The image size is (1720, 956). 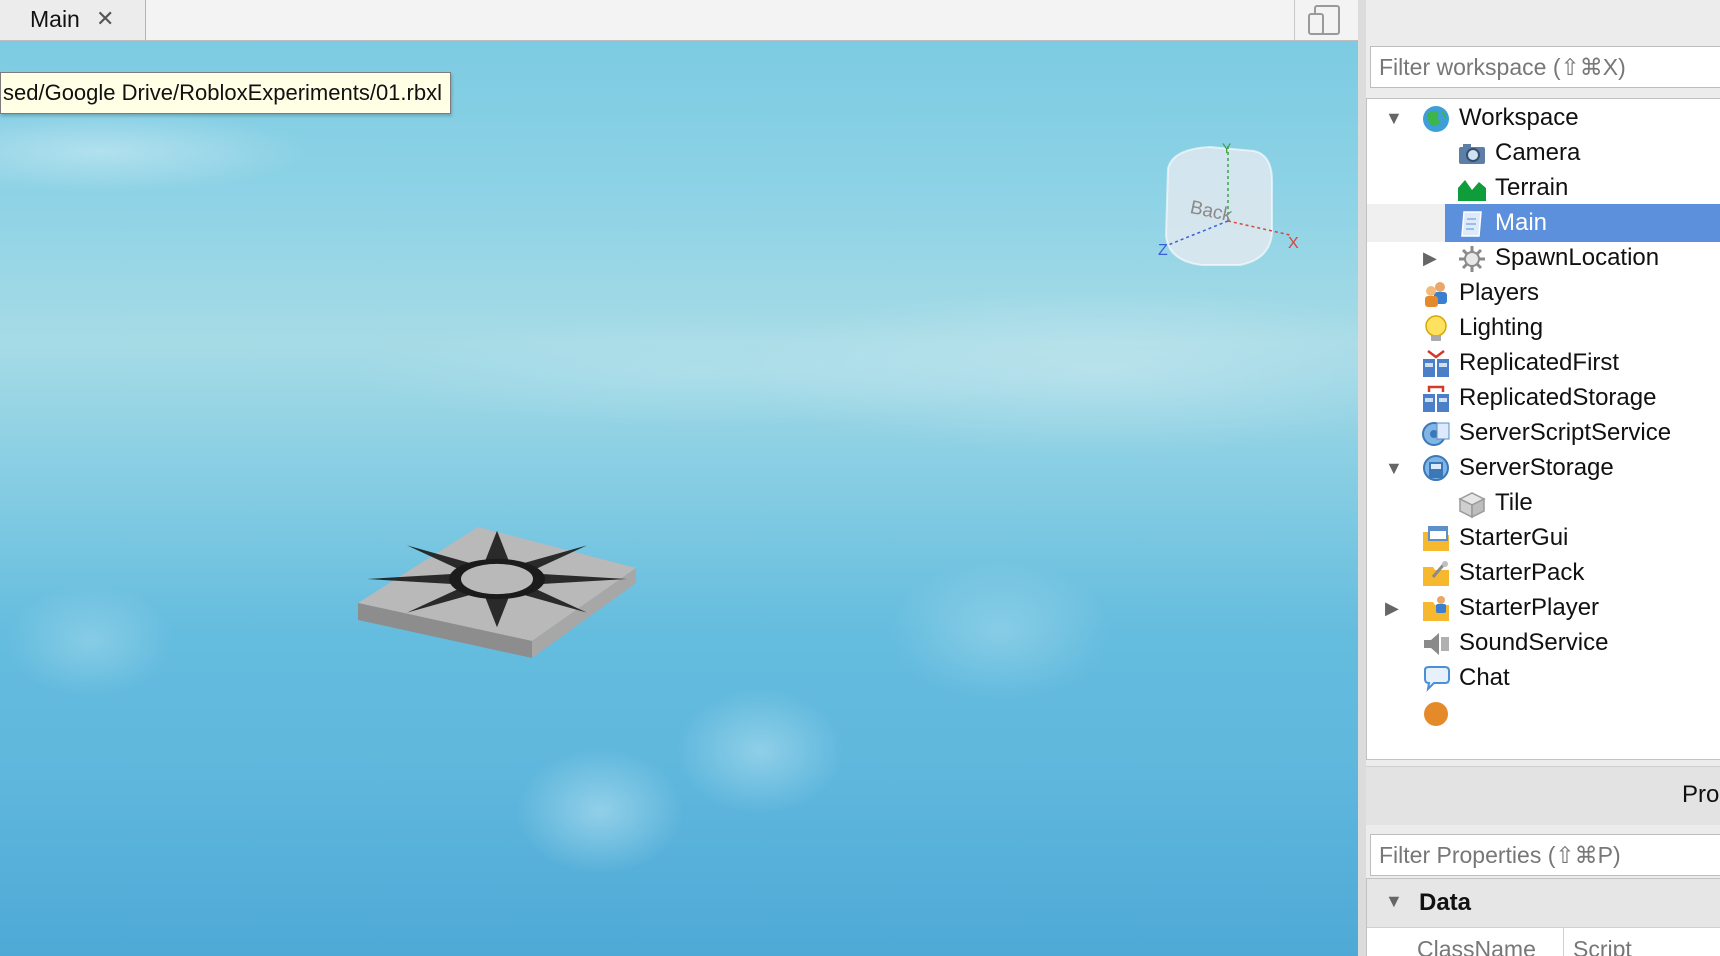 What do you see at coordinates (1471, 224) in the screenshot?
I see `script-icon` at bounding box center [1471, 224].